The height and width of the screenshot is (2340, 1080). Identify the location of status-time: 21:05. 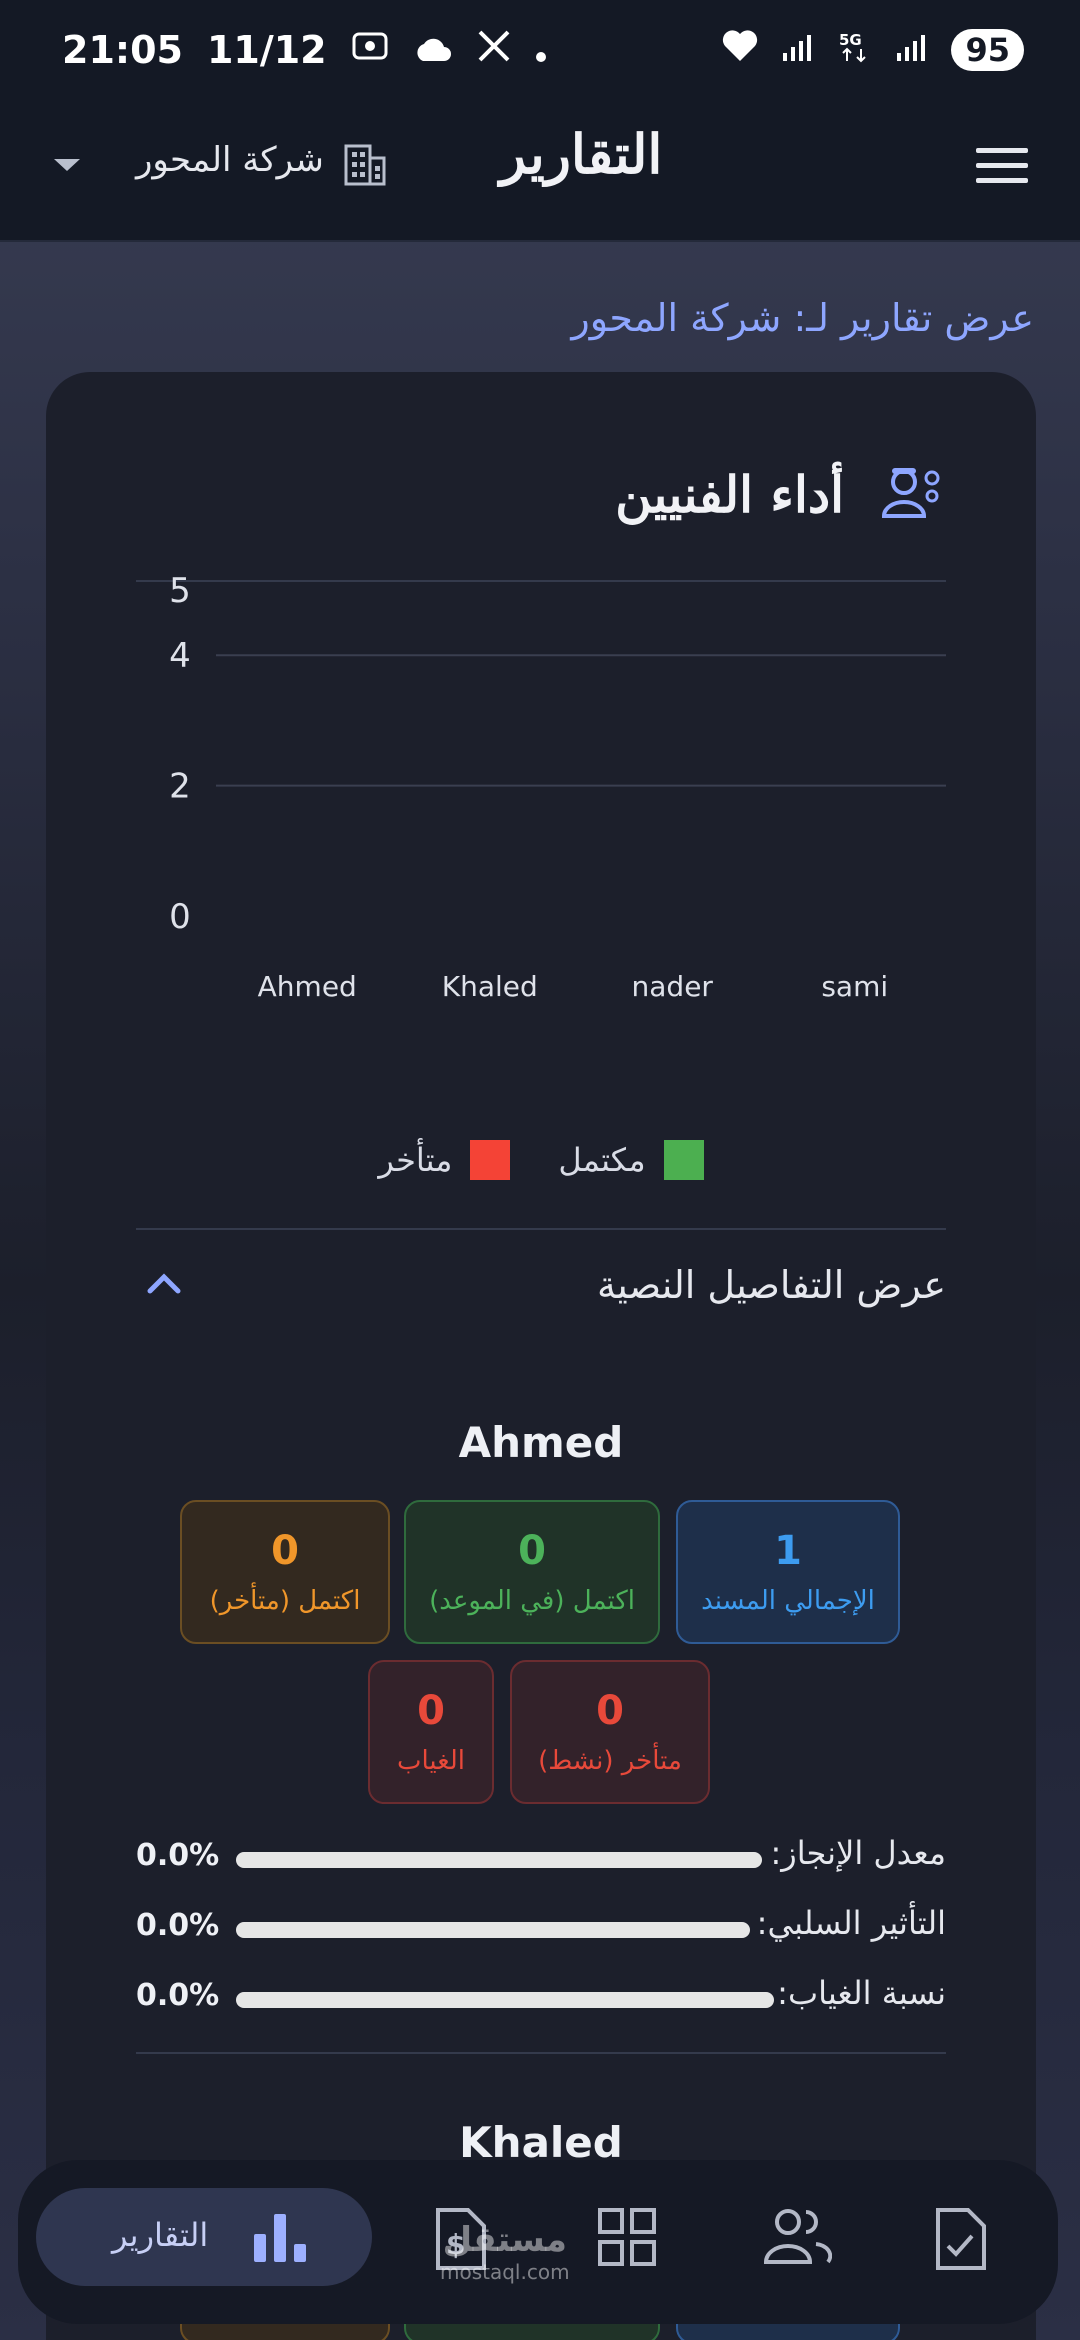
(122, 50).